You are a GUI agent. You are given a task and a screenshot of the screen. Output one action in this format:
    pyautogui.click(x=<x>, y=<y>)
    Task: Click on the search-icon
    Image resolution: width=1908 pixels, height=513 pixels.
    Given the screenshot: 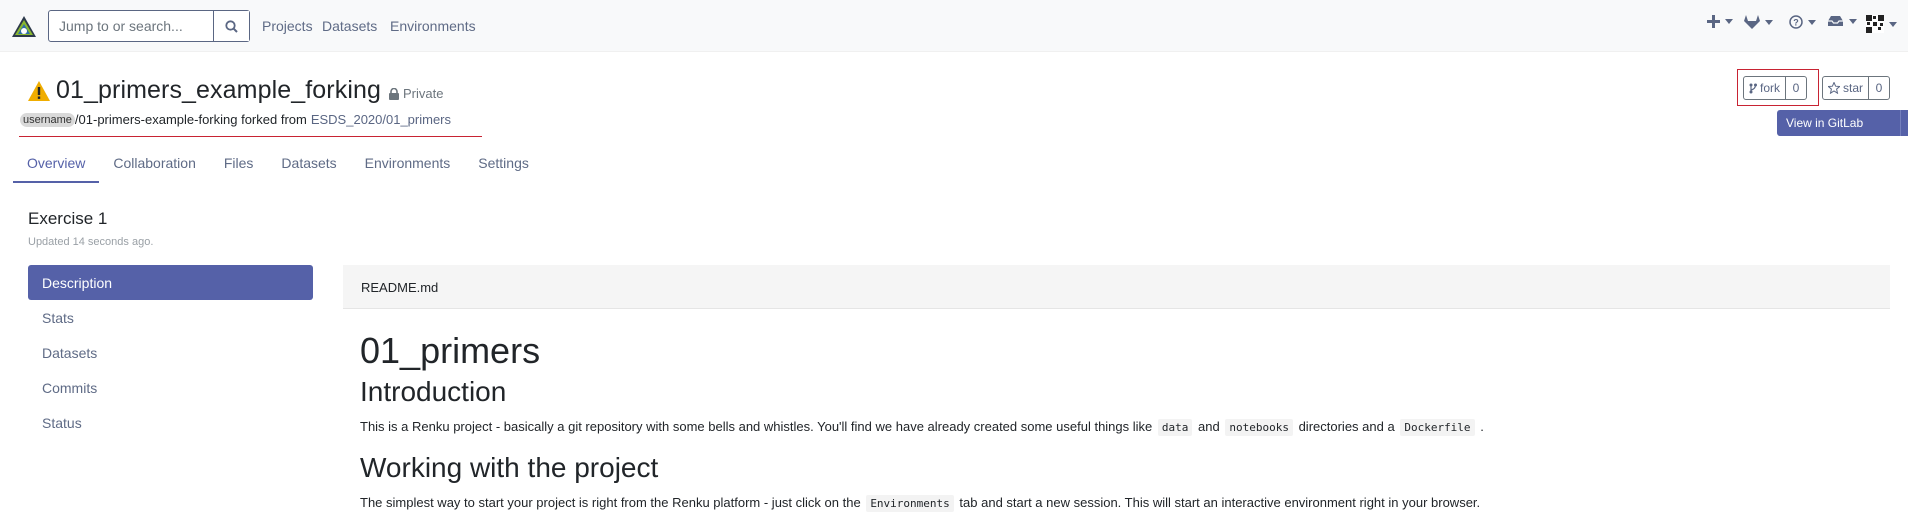 What is the action you would take?
    pyautogui.click(x=231, y=26)
    